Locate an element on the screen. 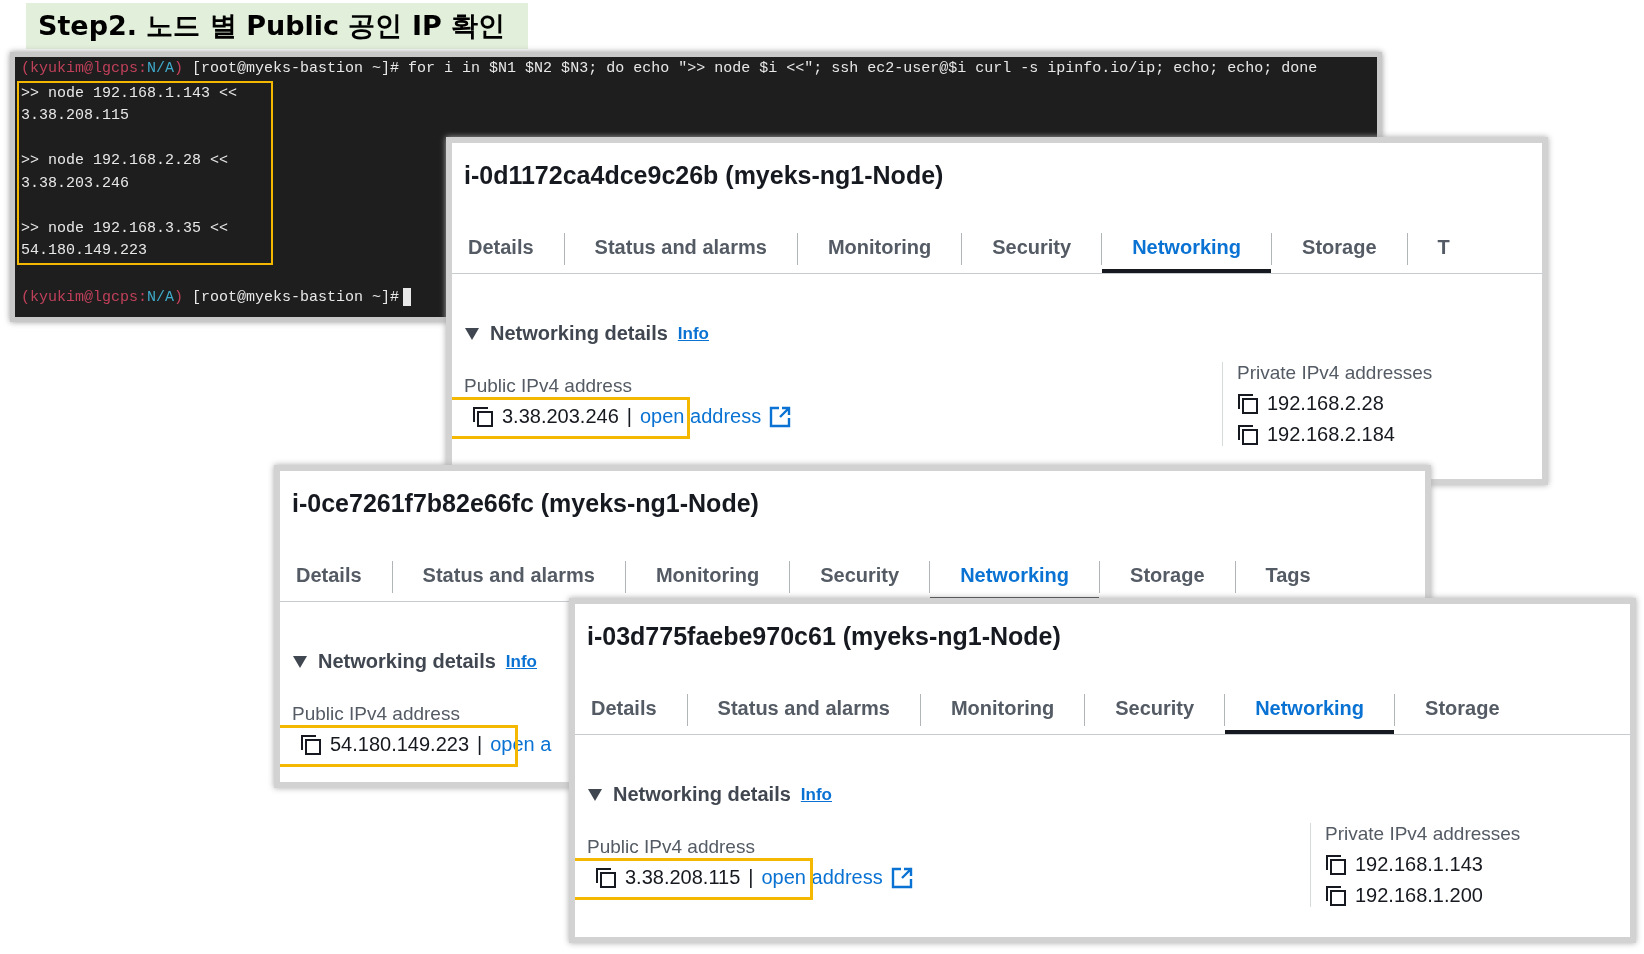  terminal-output: 3.38.203.246 is located at coordinates (75, 183).